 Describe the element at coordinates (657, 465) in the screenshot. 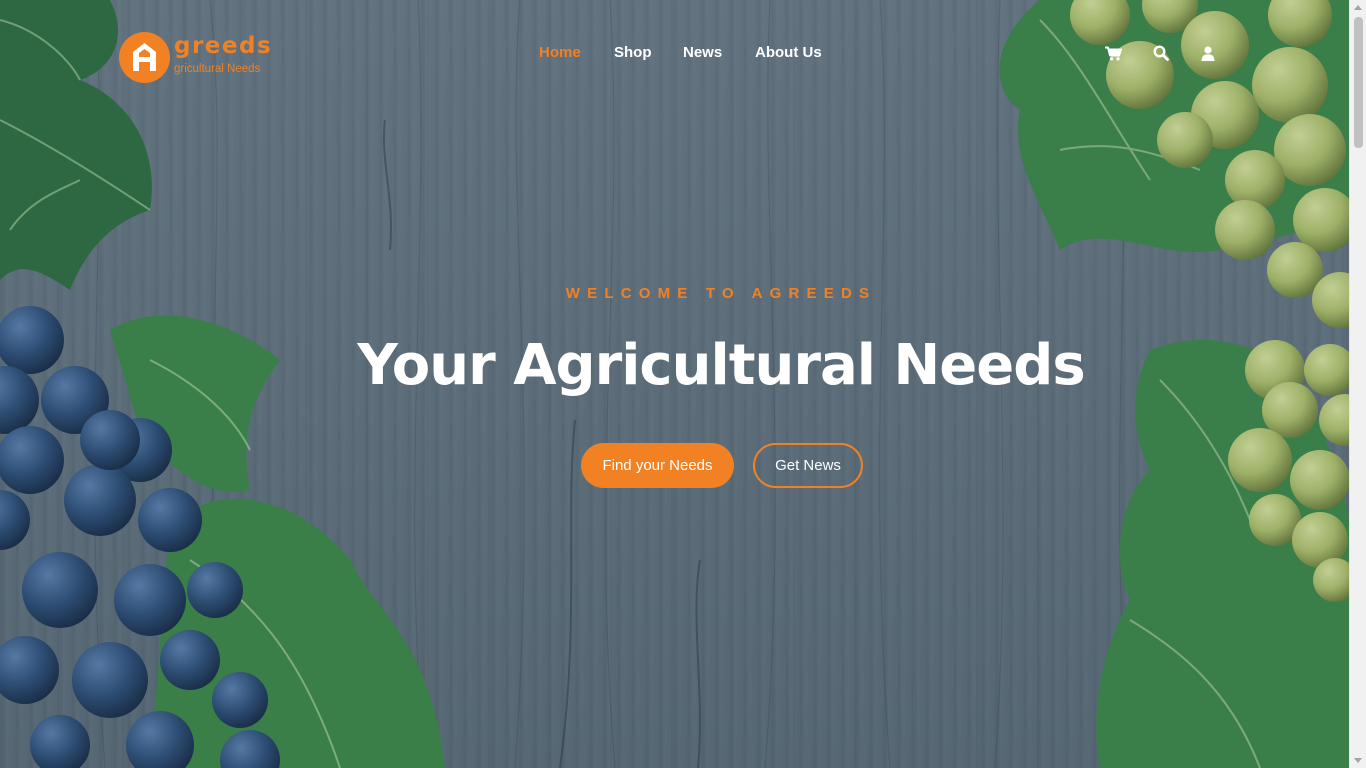

I see `find-your-needs-button: Find your Needs` at that location.